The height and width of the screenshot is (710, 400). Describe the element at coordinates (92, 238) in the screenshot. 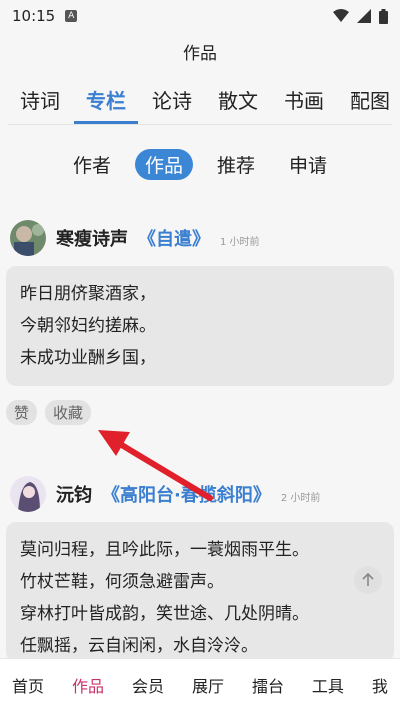

I see `author-name: 寒瘦诗声` at that location.